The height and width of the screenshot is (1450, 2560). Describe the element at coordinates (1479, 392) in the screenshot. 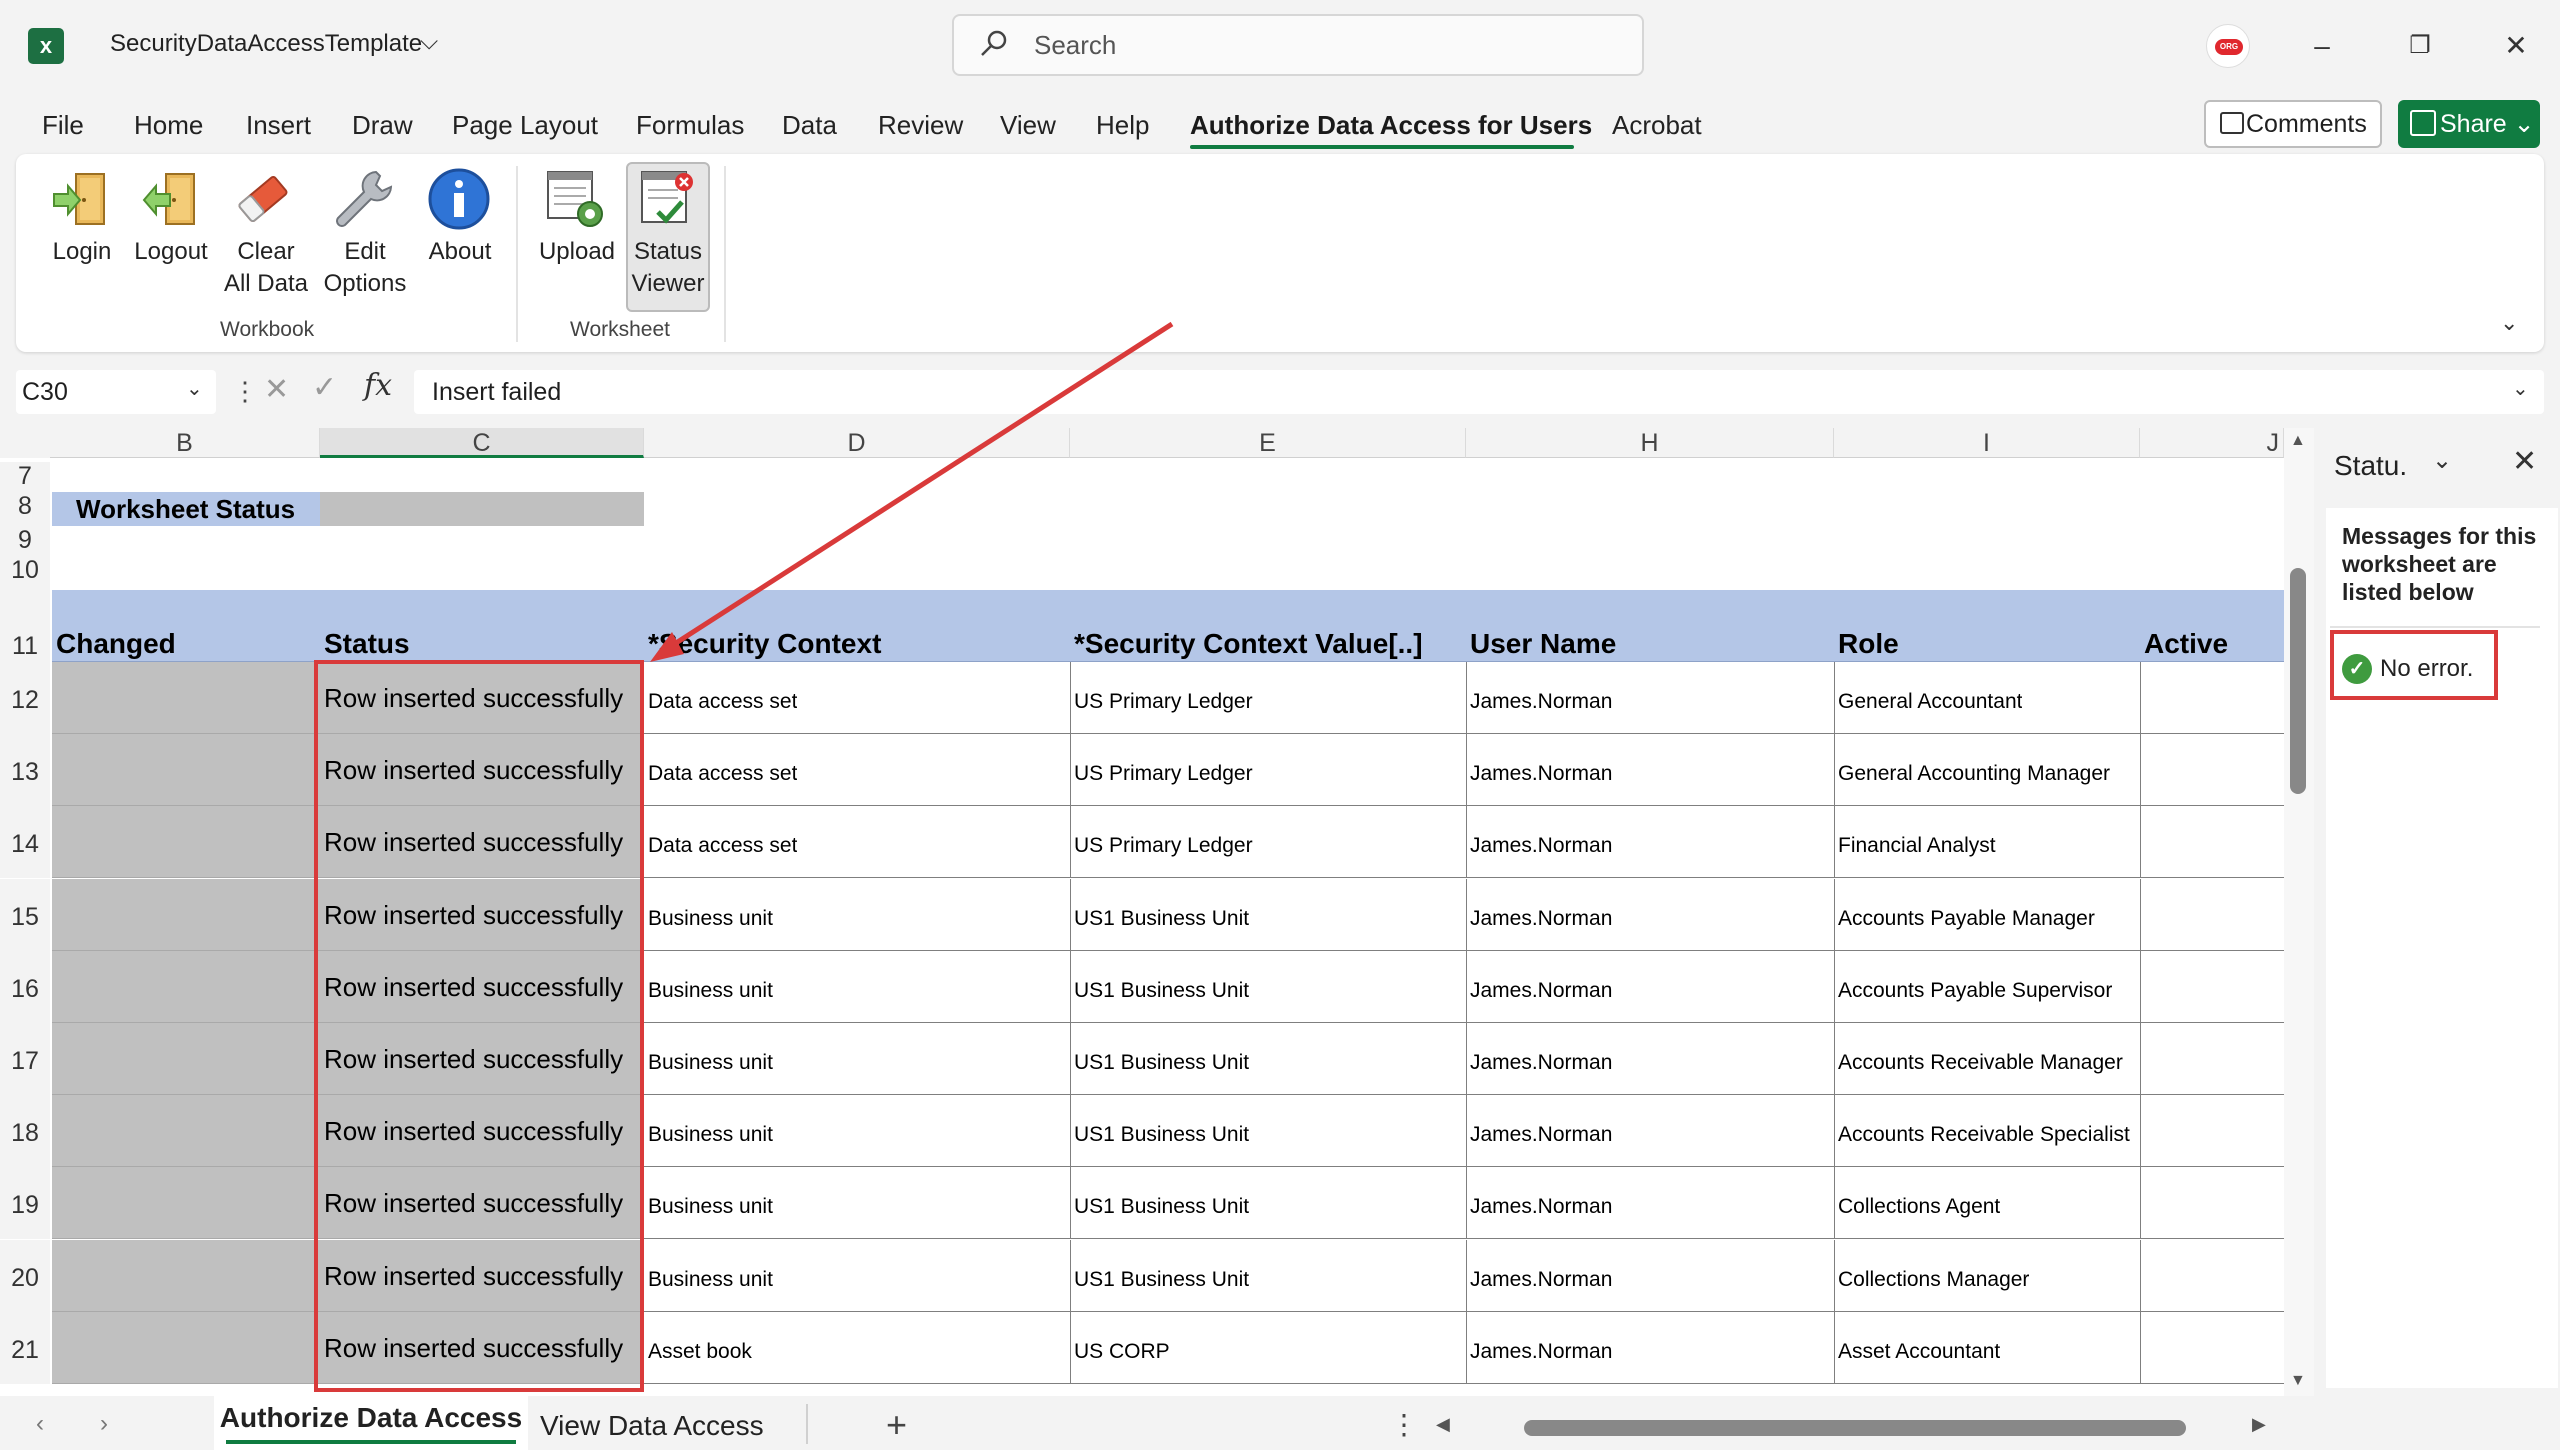

I see `formula-input: Insert failed` at that location.